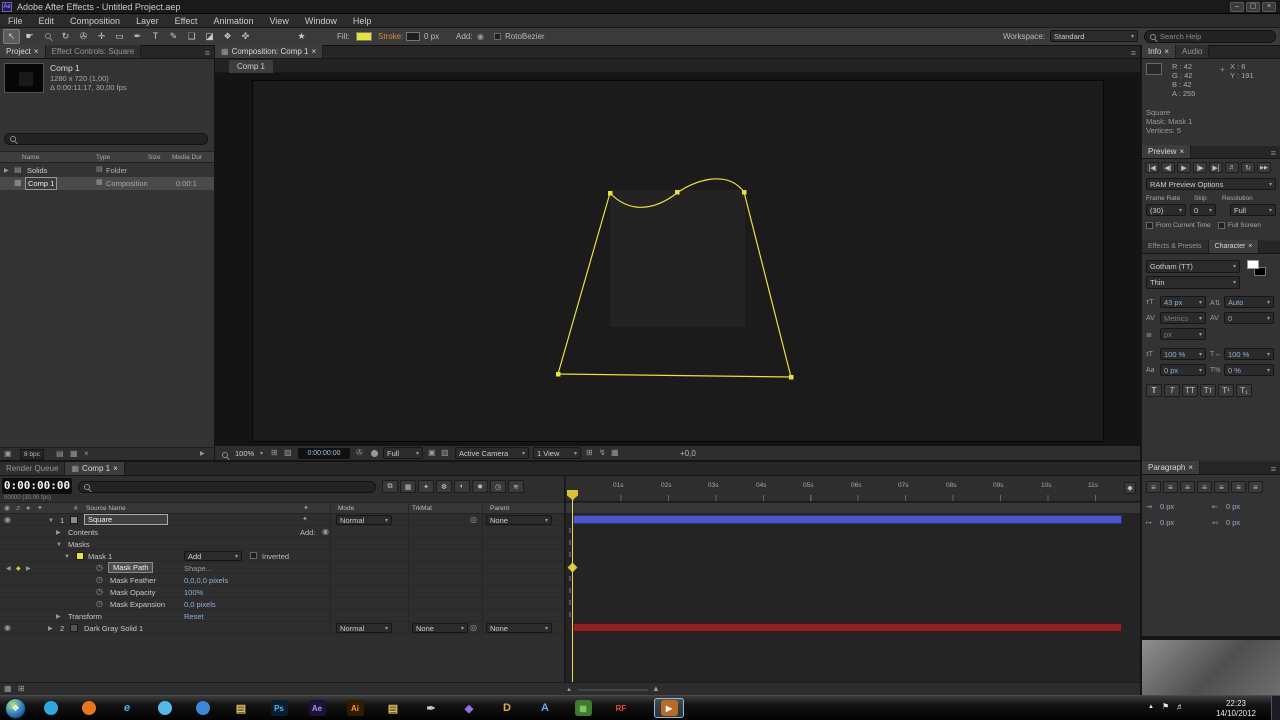 The width and height of the screenshot is (1280, 720). What do you see at coordinates (1130, 488) in the screenshot?
I see `comp-marker-bin-button: ◆` at bounding box center [1130, 488].